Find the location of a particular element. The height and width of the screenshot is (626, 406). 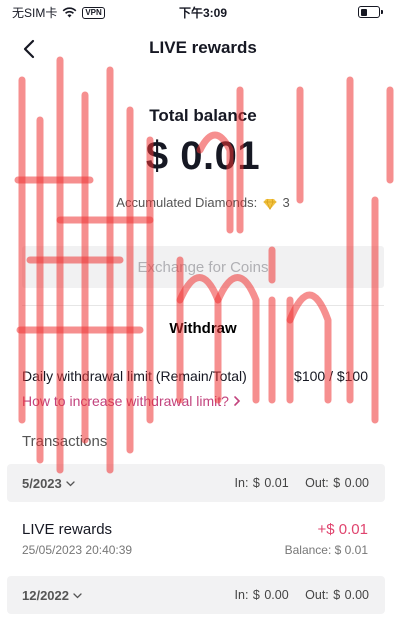

month-header-row: 5/2023 In: $ 0.01 Out: $ 0.00 is located at coordinates (196, 483).